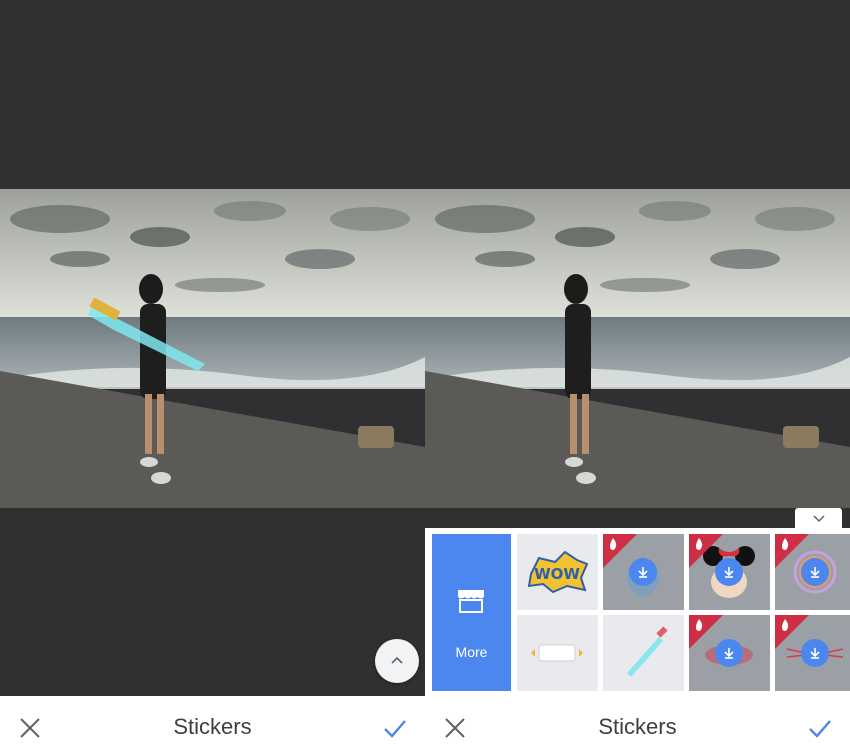  I want to click on wow-comic-icon: WOW, so click(558, 572).